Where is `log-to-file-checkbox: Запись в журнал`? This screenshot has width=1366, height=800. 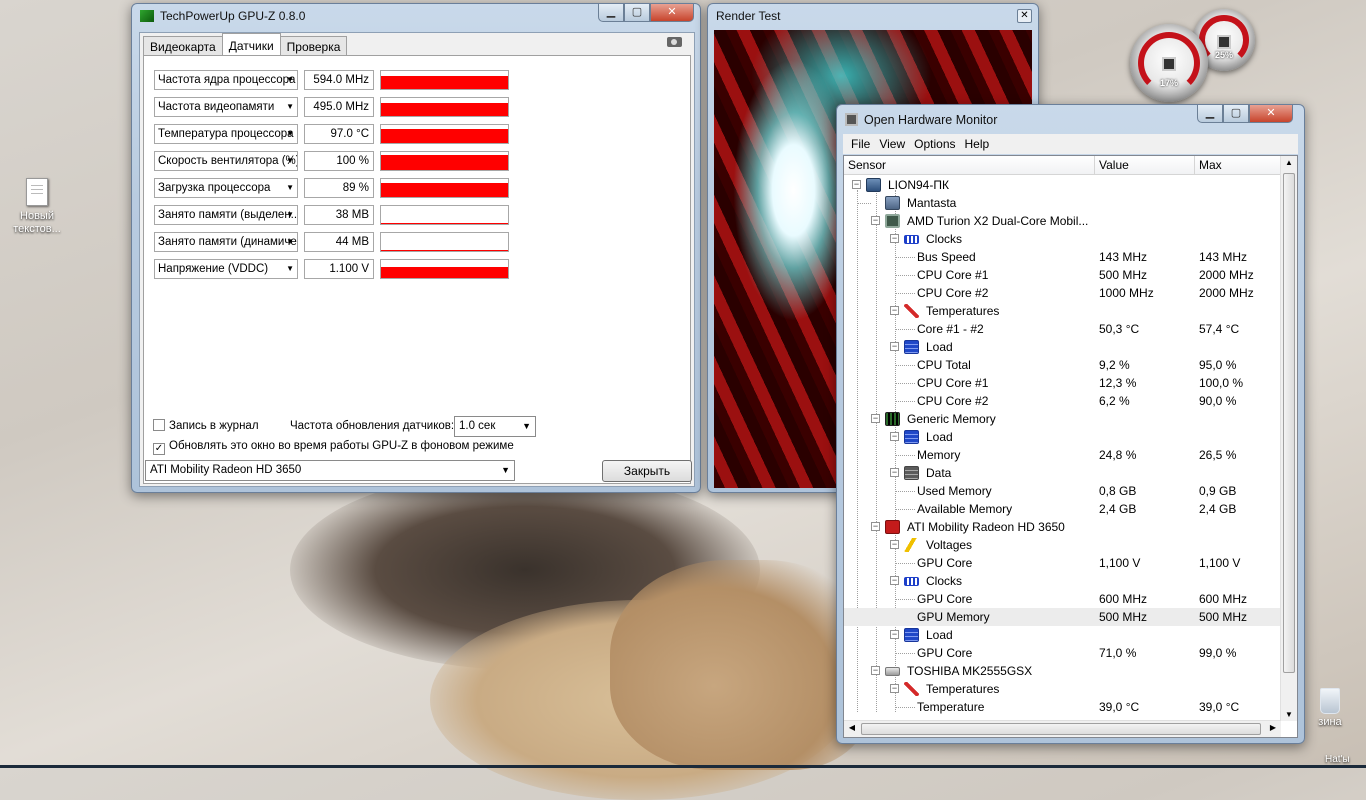
log-to-file-checkbox: Запись в журнал is located at coordinates (206, 425).